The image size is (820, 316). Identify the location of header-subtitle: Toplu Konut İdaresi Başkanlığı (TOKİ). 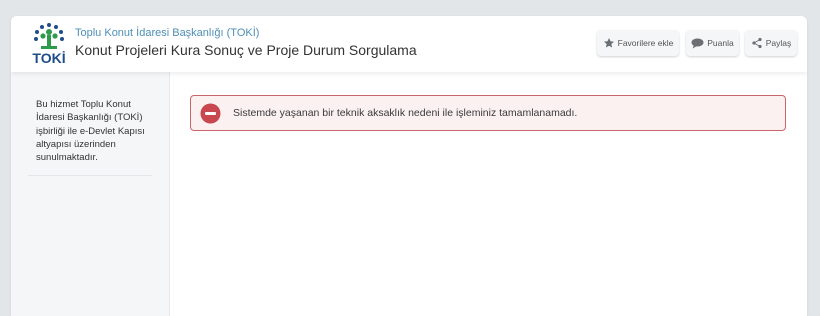
(167, 33).